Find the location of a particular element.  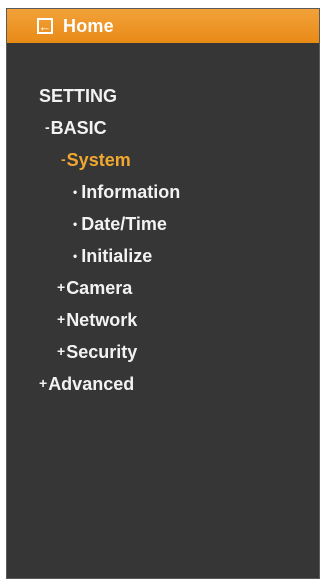

menu-item-initialize-label: Initialize is located at coordinates (117, 256).